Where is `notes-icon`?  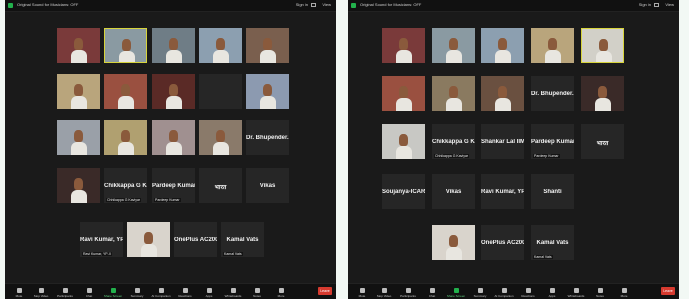
notes-icon is located at coordinates (600, 290).